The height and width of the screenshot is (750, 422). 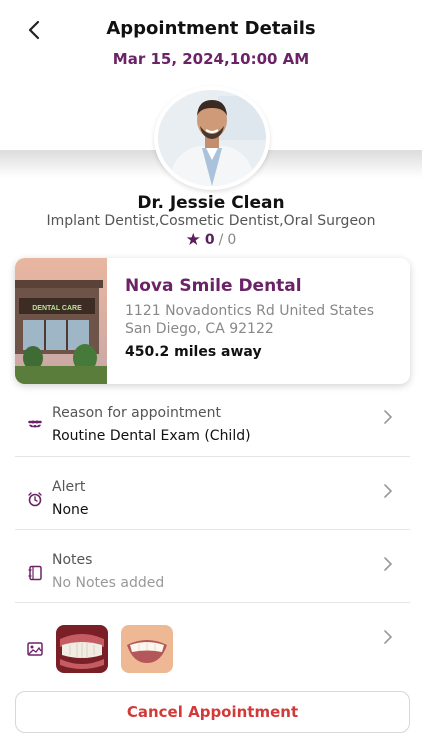 I want to click on notes-value: No Notes added, so click(x=108, y=583).